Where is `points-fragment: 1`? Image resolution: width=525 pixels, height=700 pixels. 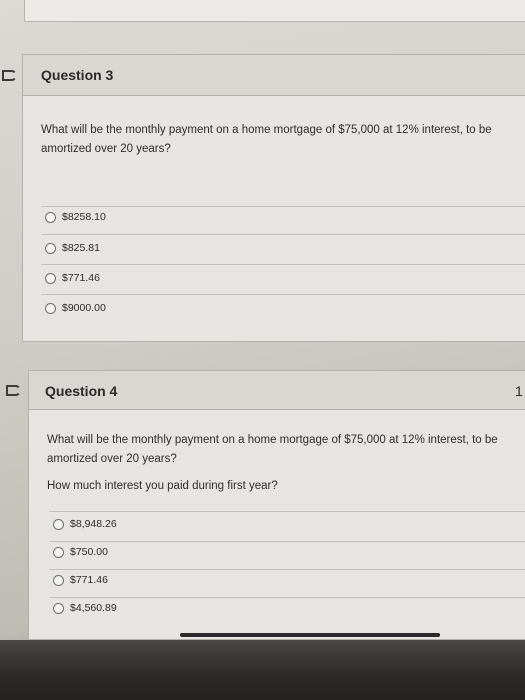 points-fragment: 1 is located at coordinates (519, 391).